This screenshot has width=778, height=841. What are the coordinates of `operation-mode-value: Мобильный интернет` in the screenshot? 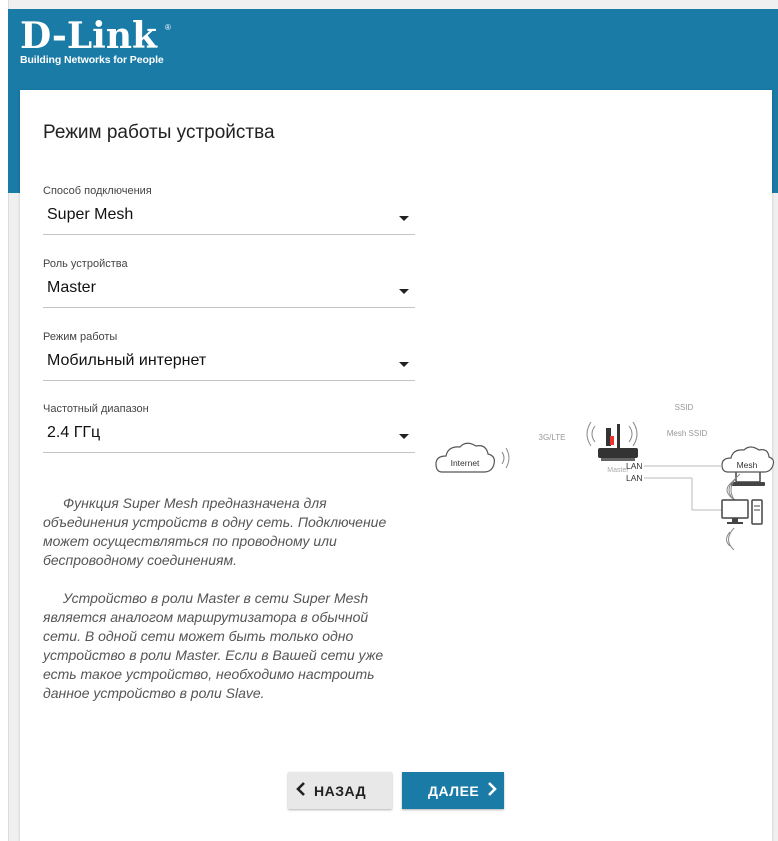 It's located at (127, 360).